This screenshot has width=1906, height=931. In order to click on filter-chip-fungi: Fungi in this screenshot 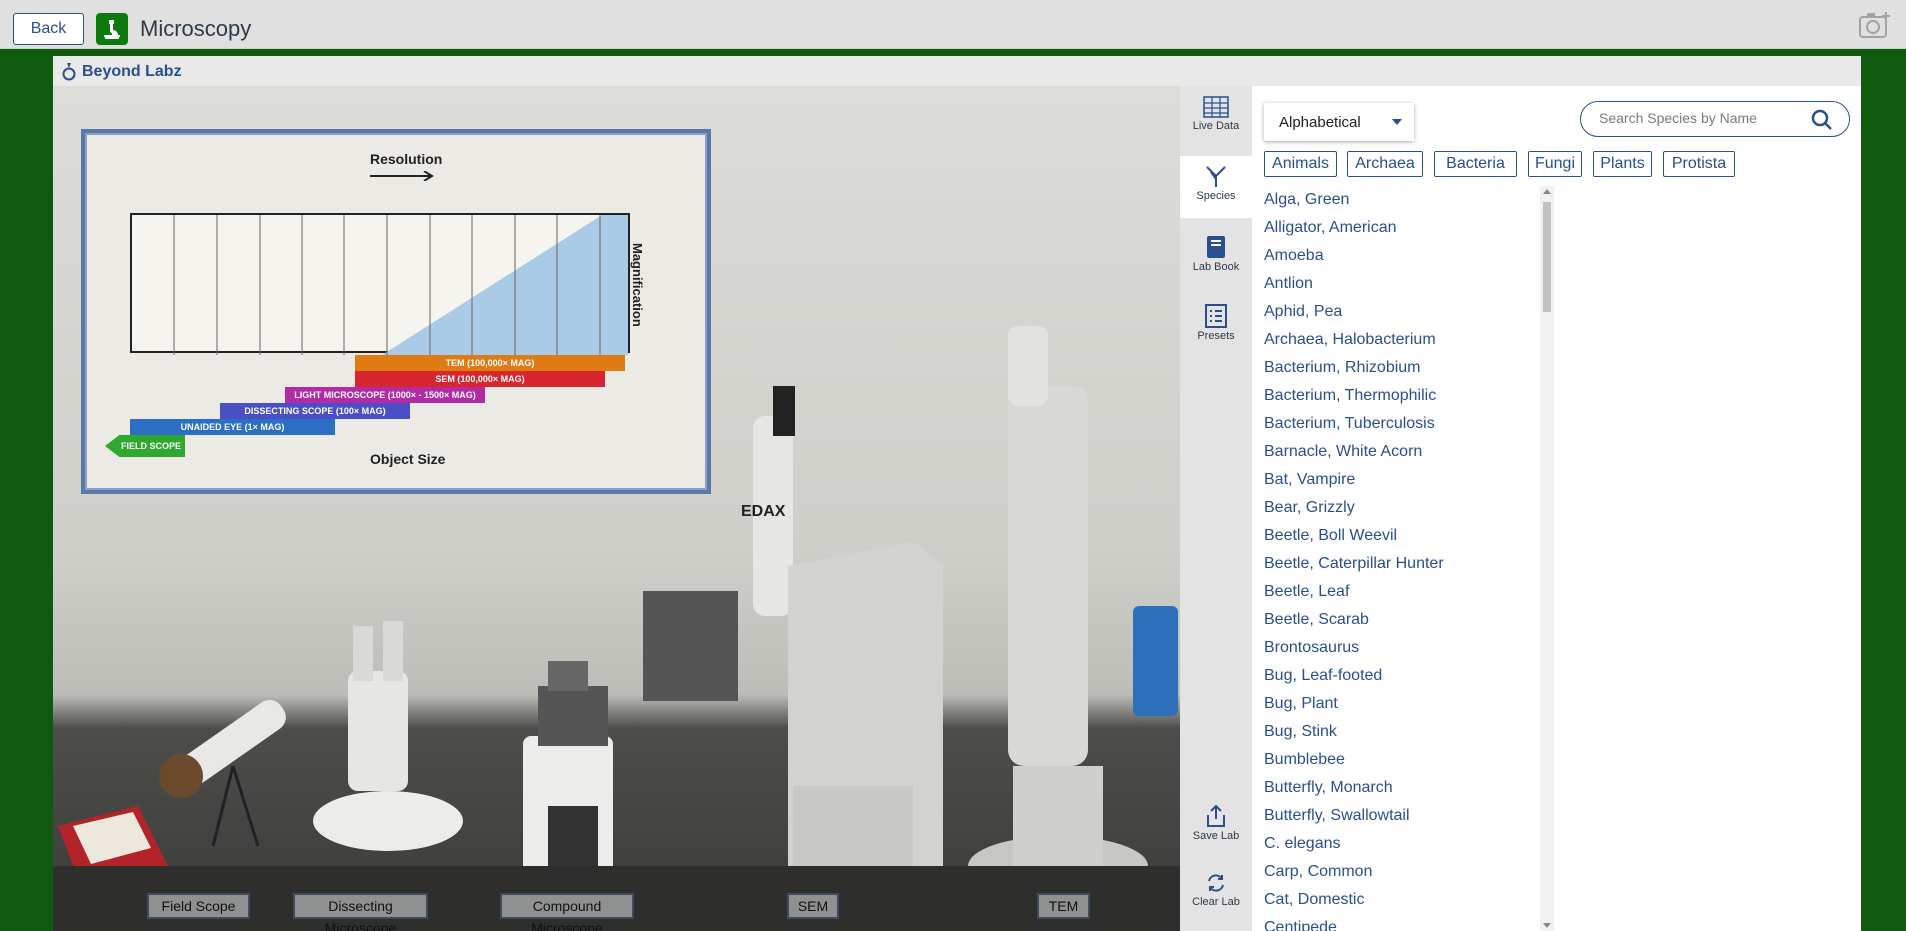, I will do `click(1555, 164)`.